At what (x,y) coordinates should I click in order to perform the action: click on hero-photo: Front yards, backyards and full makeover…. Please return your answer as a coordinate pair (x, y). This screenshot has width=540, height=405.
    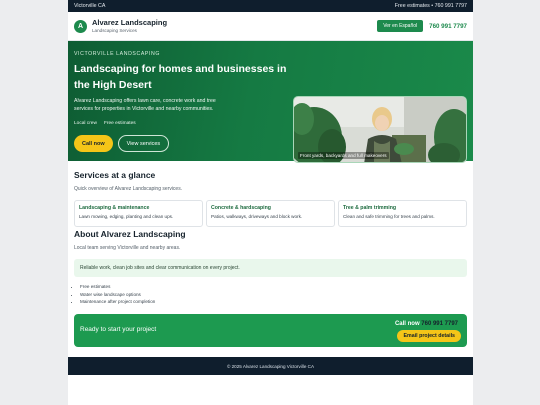
    Looking at the image, I should click on (380, 129).